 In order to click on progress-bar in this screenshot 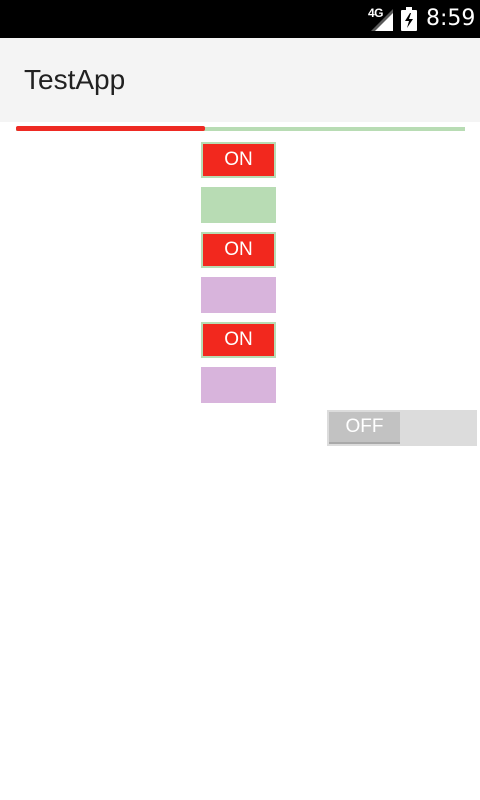, I will do `click(240, 128)`.